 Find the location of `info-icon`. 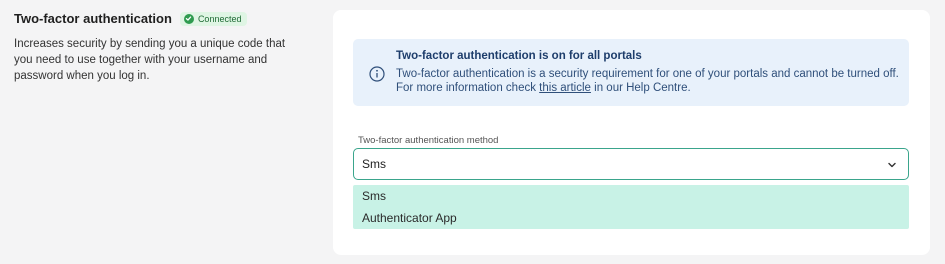

info-icon is located at coordinates (377, 74).